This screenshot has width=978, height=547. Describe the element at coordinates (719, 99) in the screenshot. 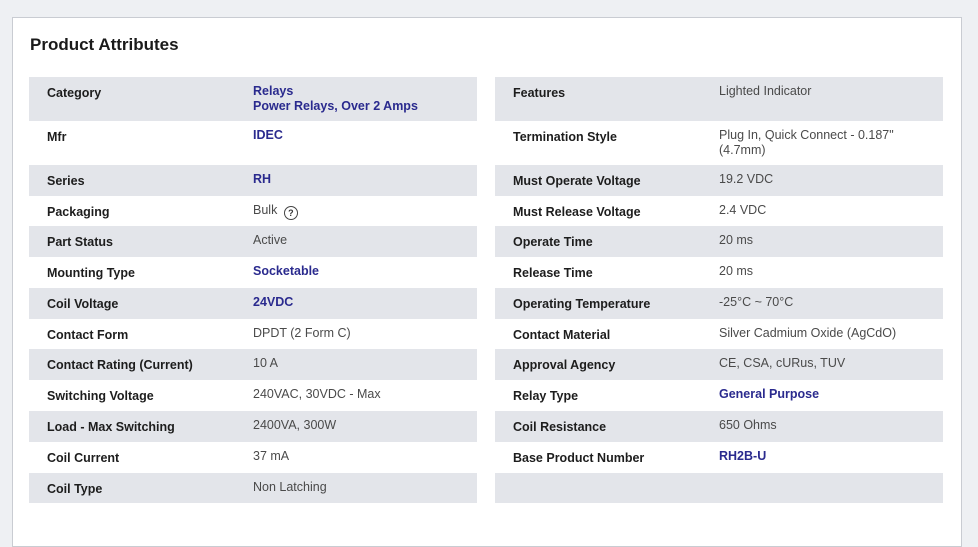

I see `attribute-row-features: Features Lighted Indicator` at that location.